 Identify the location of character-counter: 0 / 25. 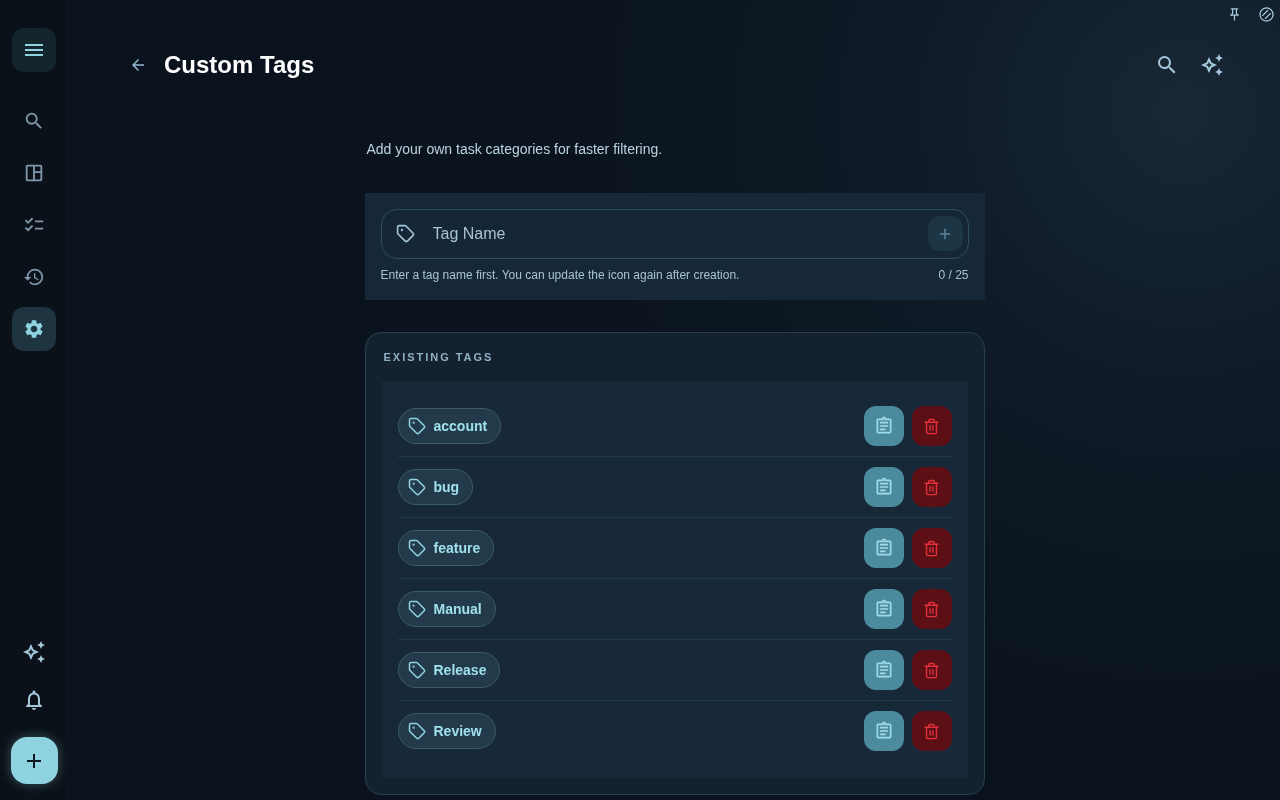
(953, 275).